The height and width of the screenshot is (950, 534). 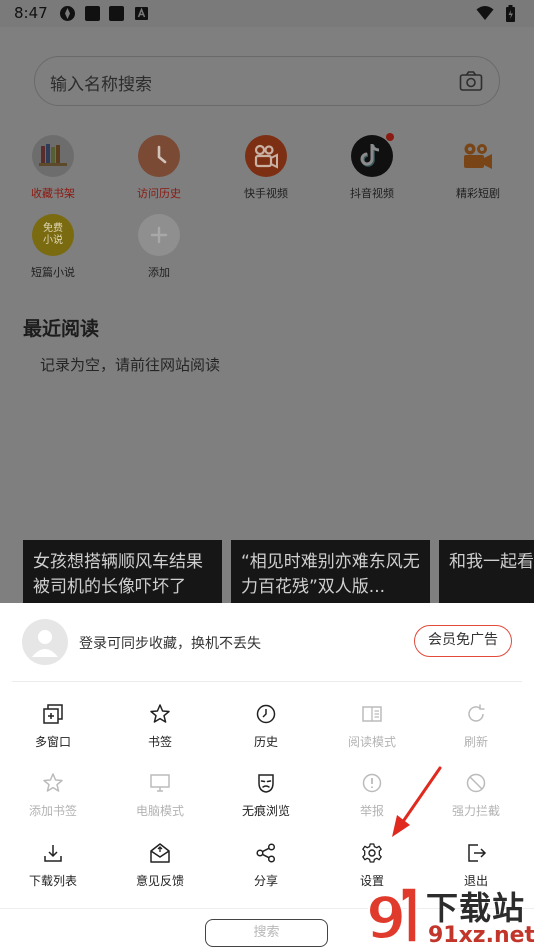 I want to click on shortcut-drama: 精彩短剧, so click(x=478, y=168).